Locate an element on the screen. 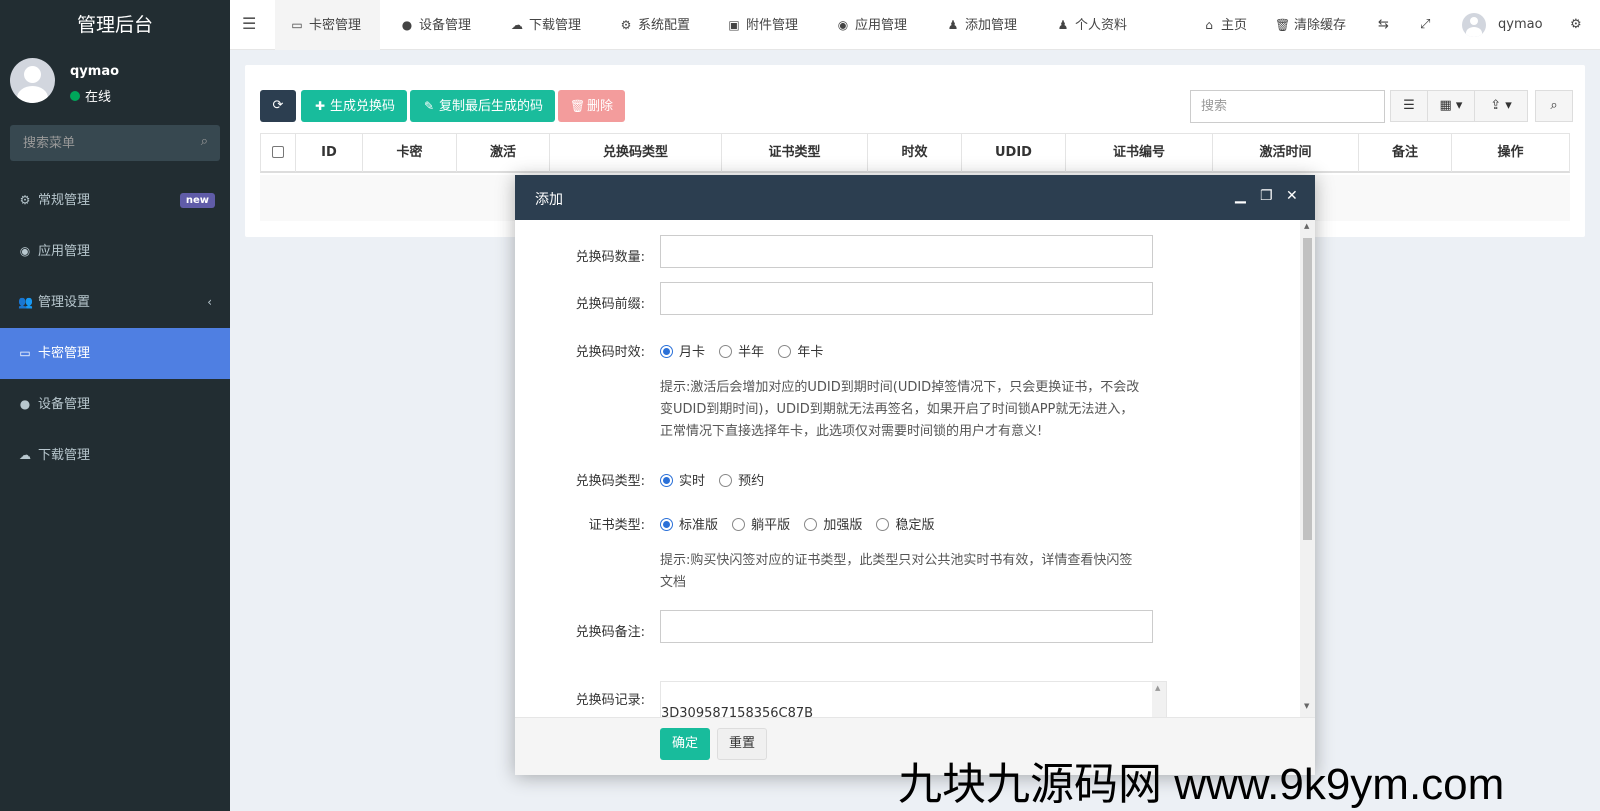  record-value: 3D309587158356C87B is located at coordinates (737, 711).